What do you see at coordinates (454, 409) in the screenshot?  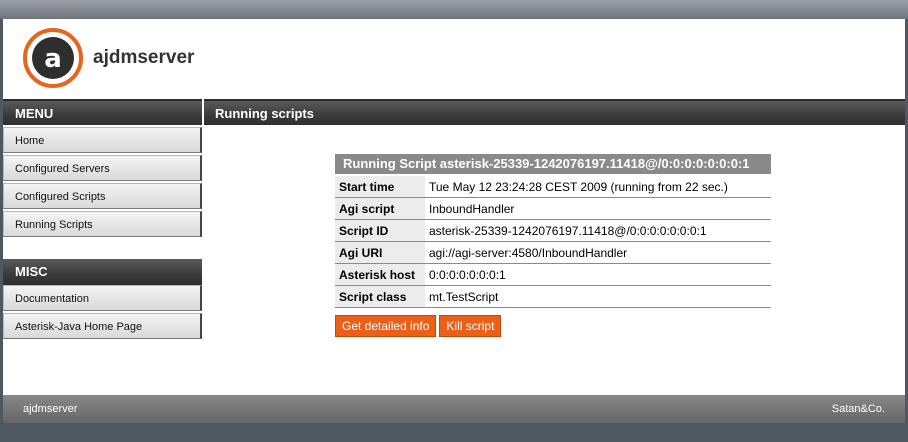 I see `site-footer: ajdmserver Satan&Co.` at bounding box center [454, 409].